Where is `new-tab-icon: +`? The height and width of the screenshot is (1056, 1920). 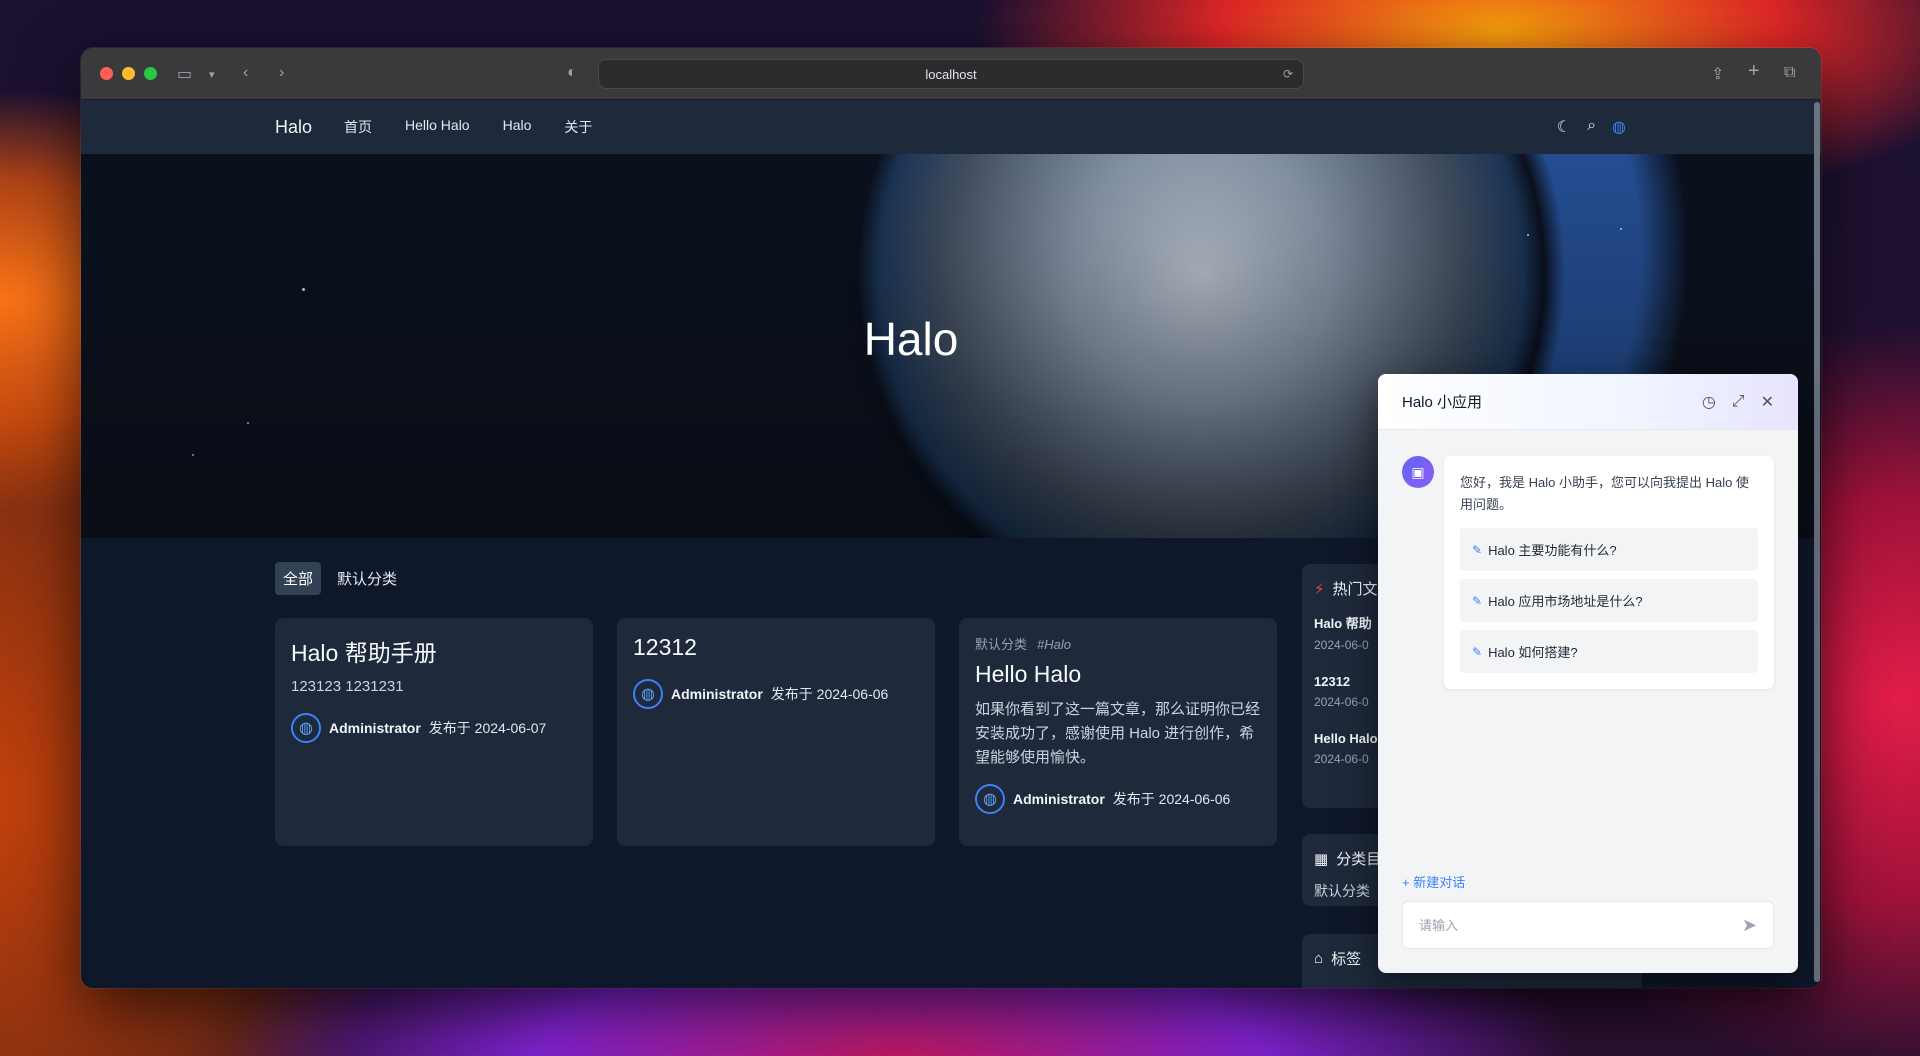
new-tab-icon: + is located at coordinates (1754, 71).